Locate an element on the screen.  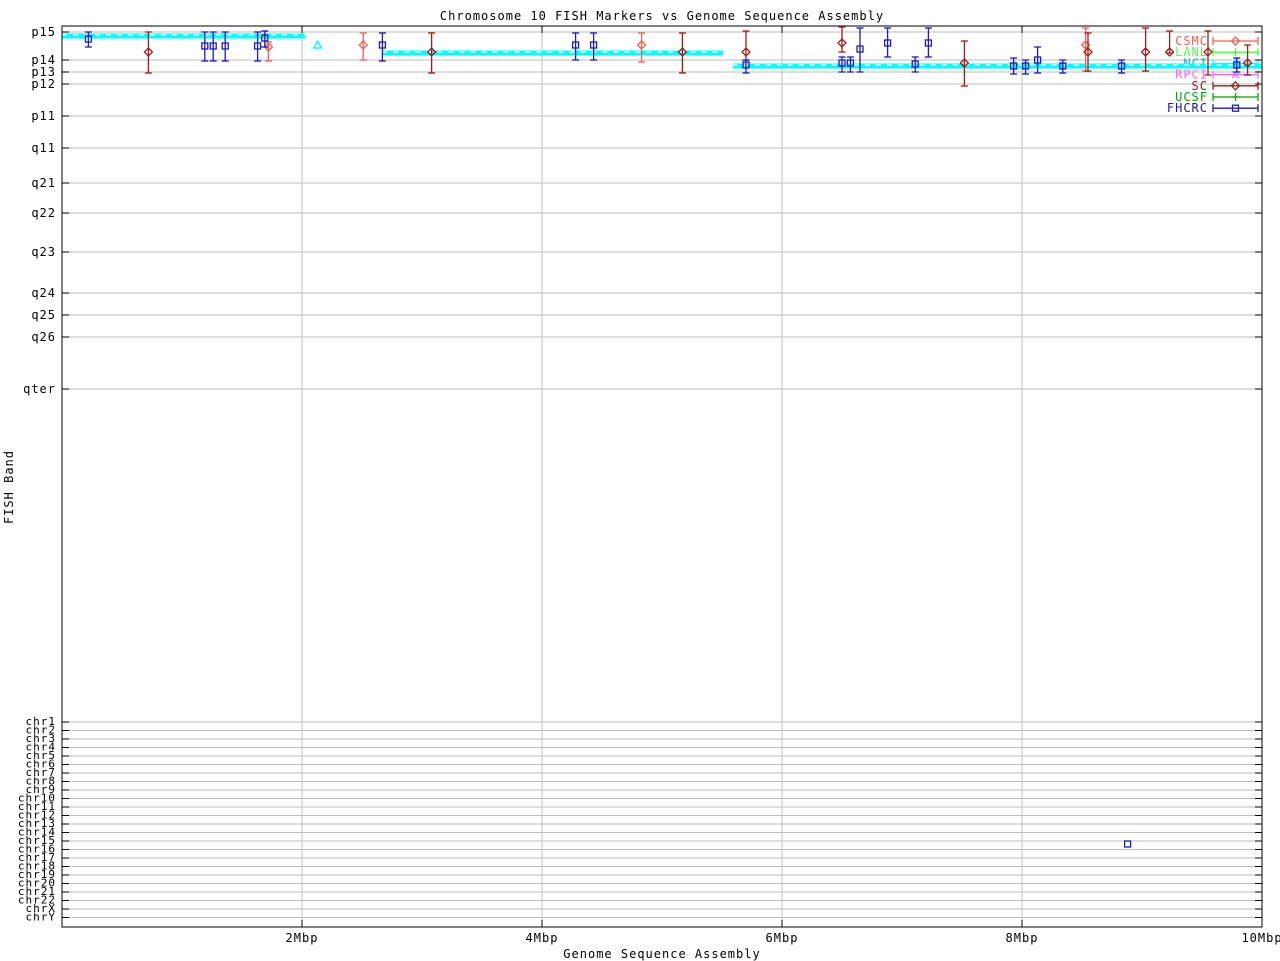
y-tick-label-p15: p15 is located at coordinates (43, 32).